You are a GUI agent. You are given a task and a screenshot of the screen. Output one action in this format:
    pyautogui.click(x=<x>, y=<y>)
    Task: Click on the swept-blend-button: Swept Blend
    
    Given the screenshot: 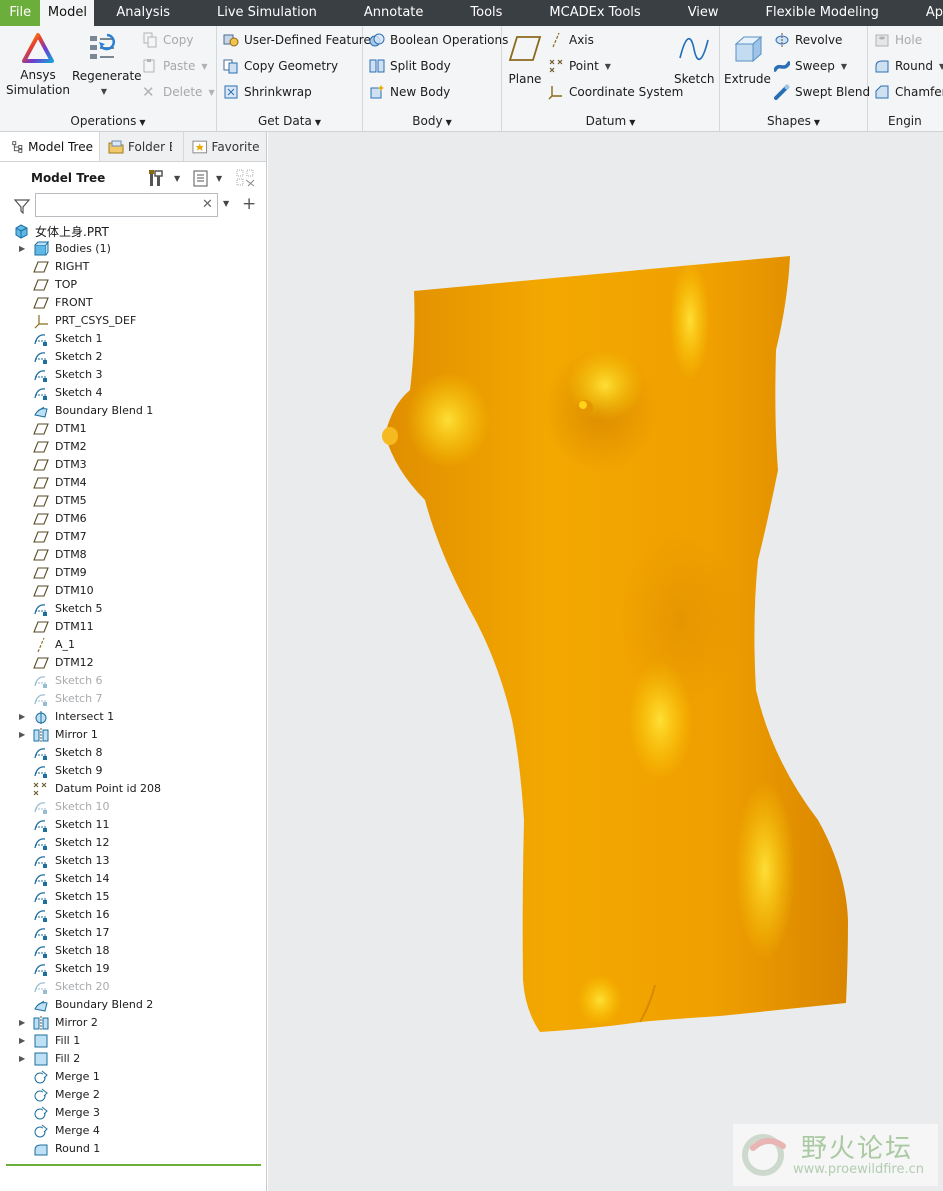 What is the action you would take?
    pyautogui.click(x=822, y=92)
    